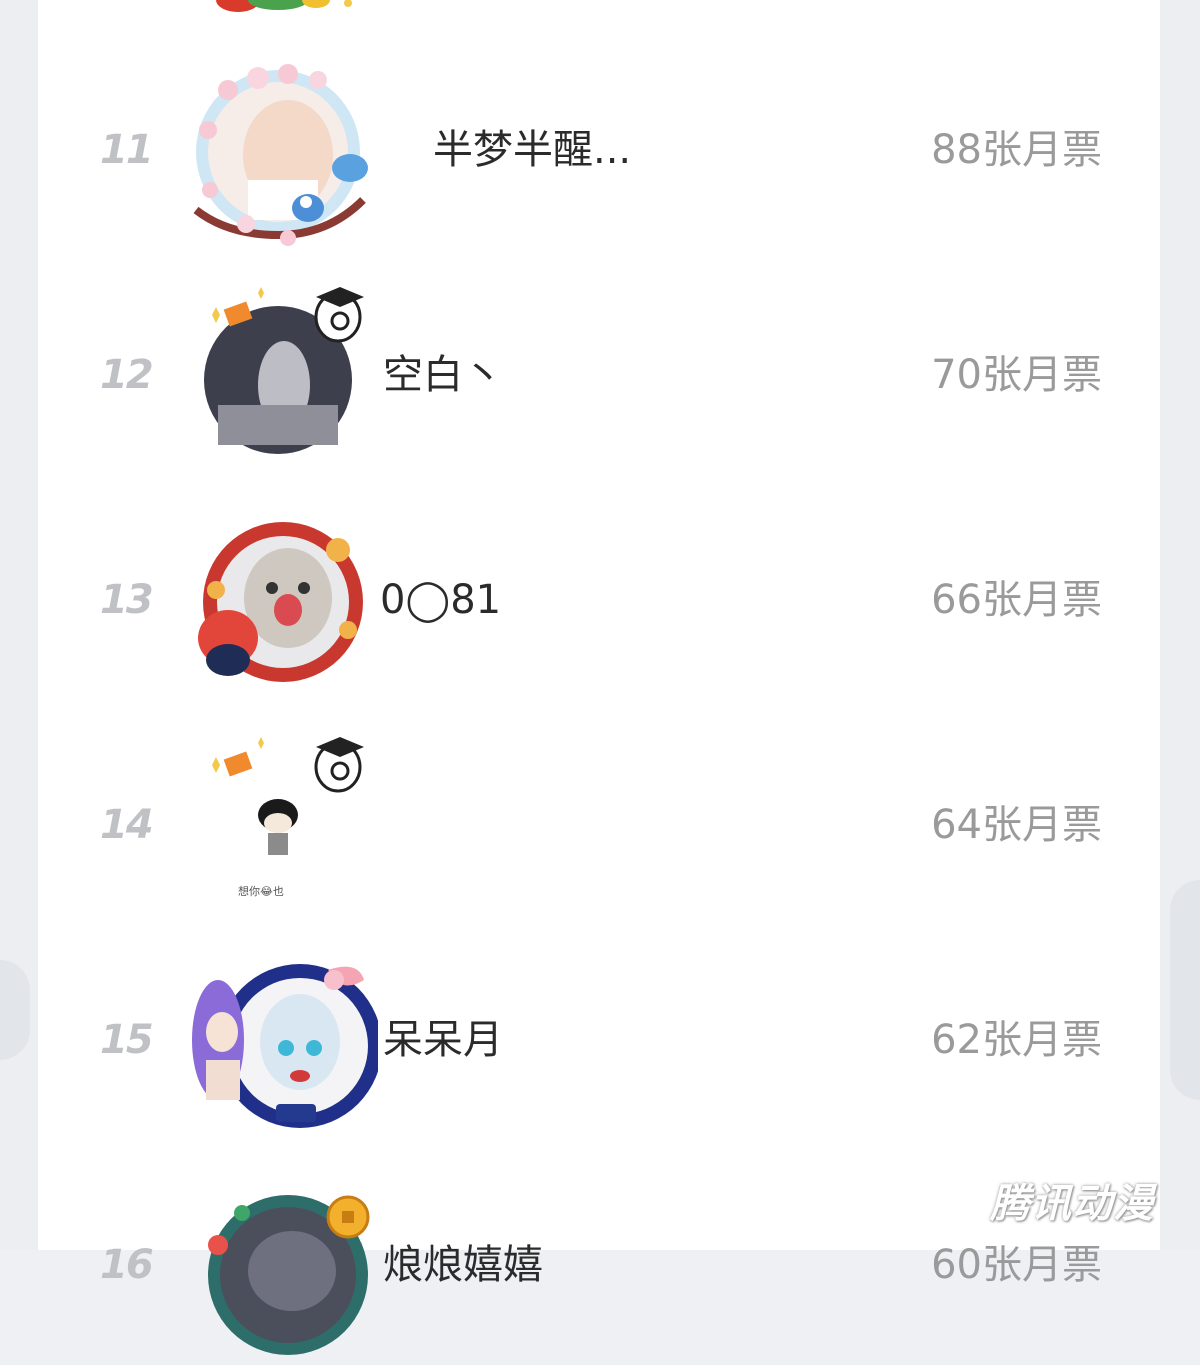  I want to click on ranking-row: 11 半梦半醒... 88张月票, so click(599, 150).